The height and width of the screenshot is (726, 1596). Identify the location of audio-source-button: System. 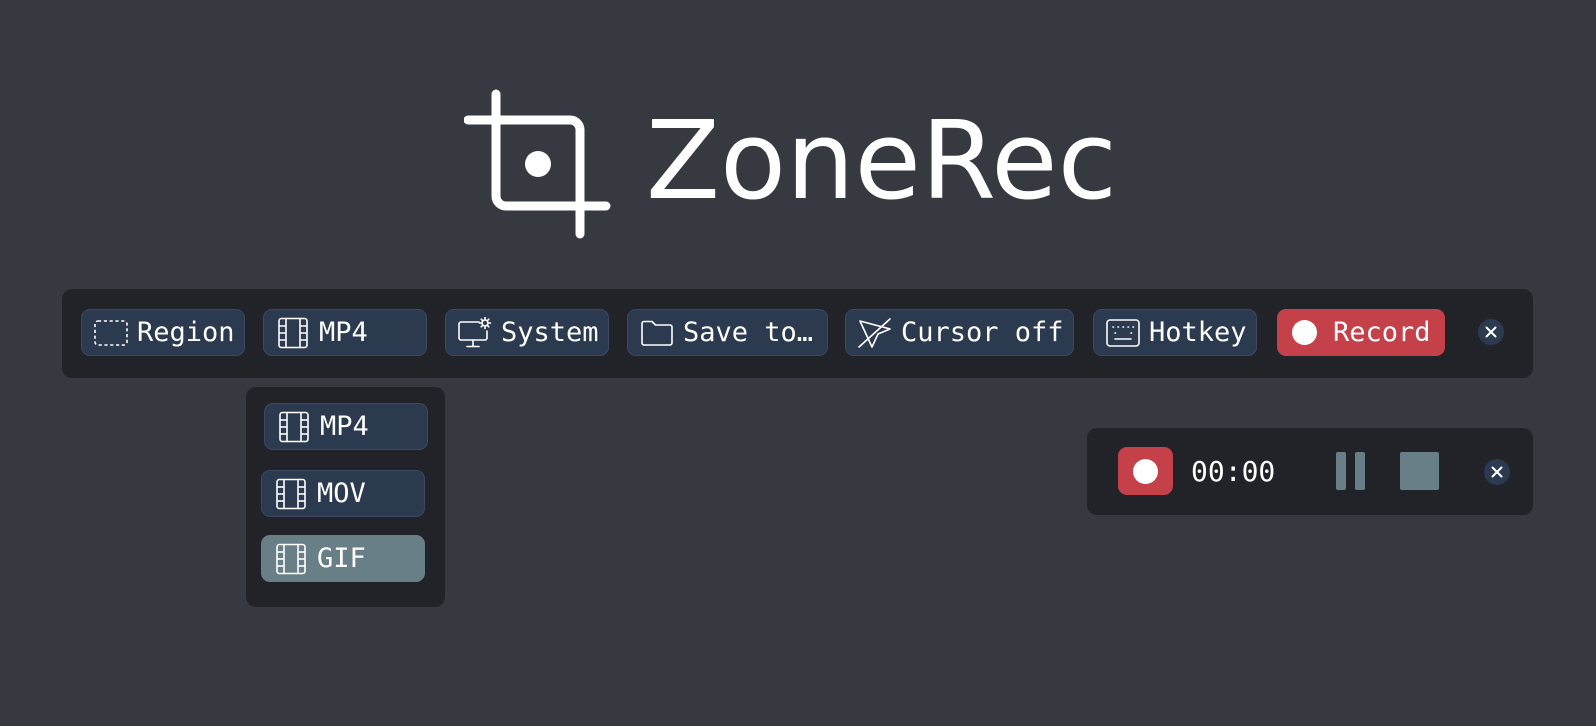
(527, 332).